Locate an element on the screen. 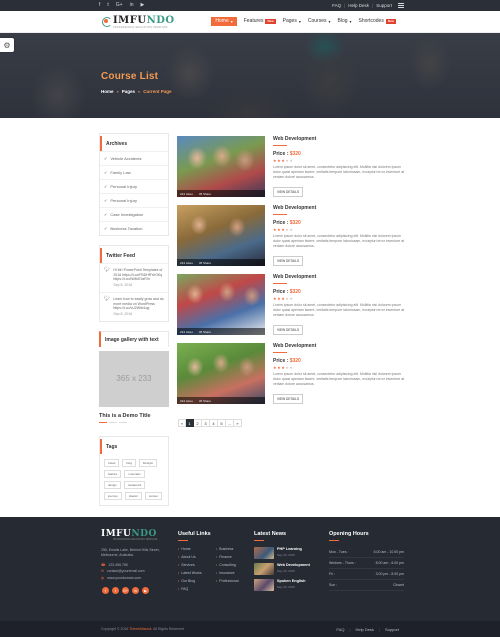 This screenshot has width=500, height=637. pagination-next-button: » is located at coordinates (238, 423).